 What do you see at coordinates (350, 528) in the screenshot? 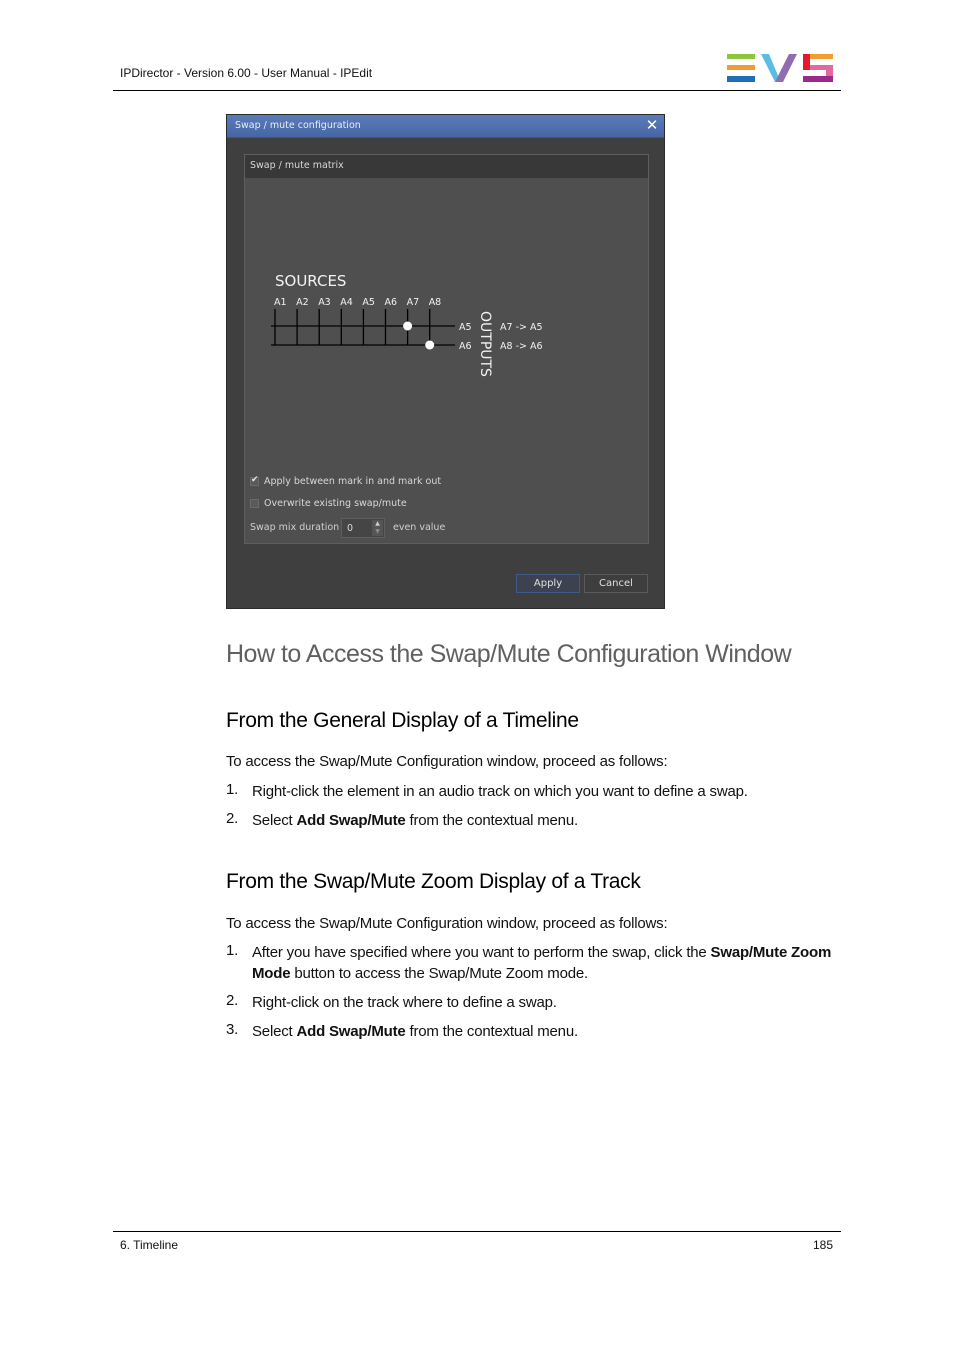
I see `swap-mix-duration-value: 0` at bounding box center [350, 528].